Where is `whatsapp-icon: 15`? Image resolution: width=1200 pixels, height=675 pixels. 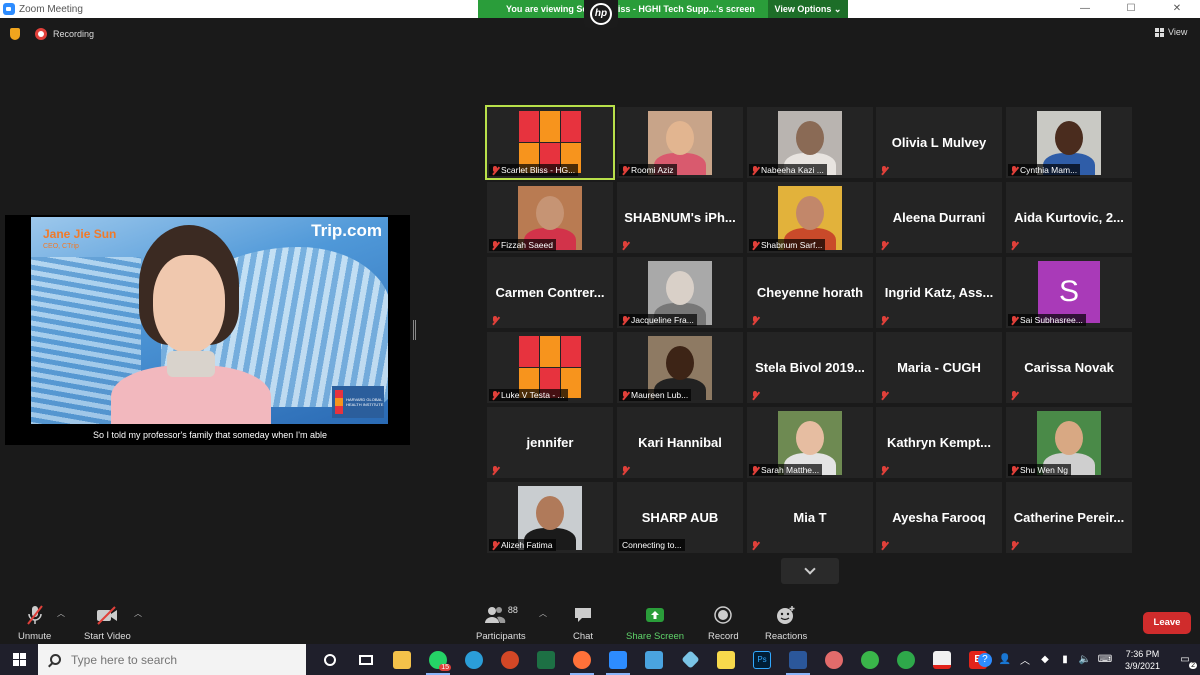
whatsapp-icon: 15 is located at coordinates (438, 659).